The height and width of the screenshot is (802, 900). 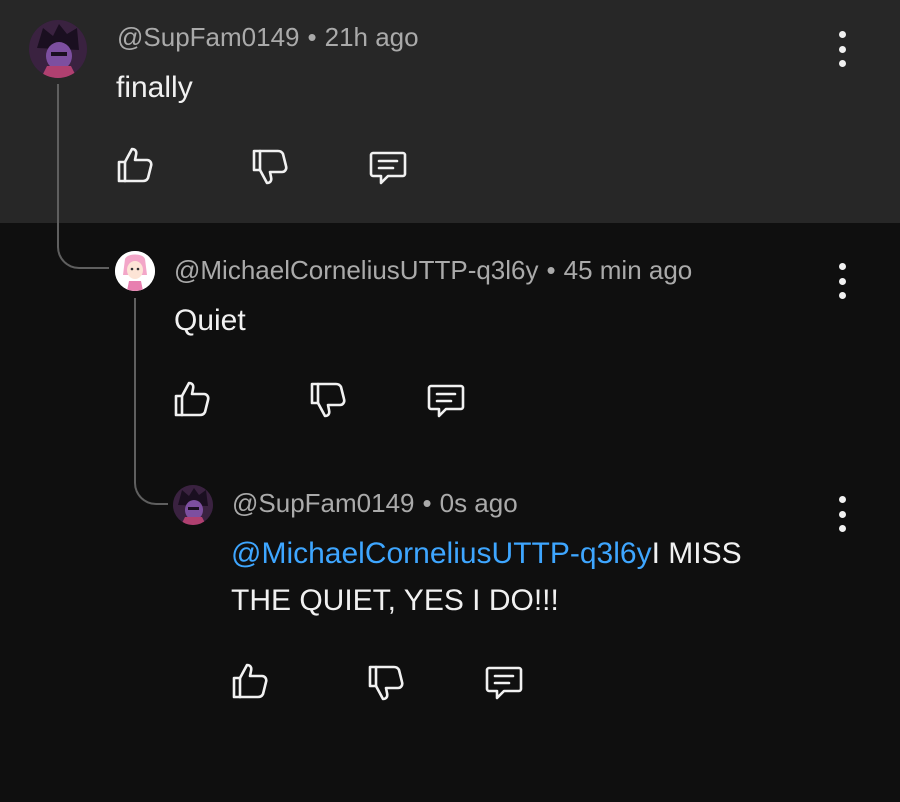 What do you see at coordinates (628, 270) in the screenshot?
I see `timestamp: 45 min ago` at bounding box center [628, 270].